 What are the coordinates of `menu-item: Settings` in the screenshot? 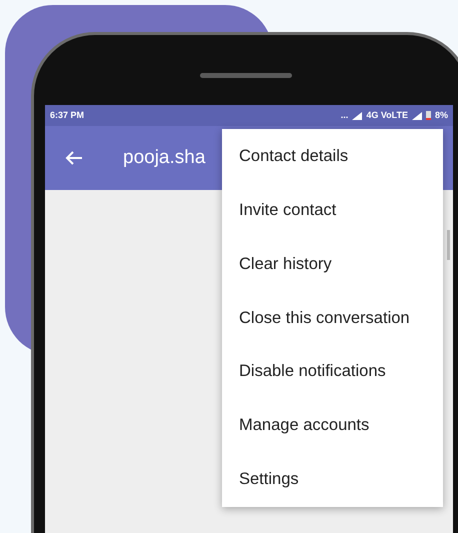 It's located at (332, 479).